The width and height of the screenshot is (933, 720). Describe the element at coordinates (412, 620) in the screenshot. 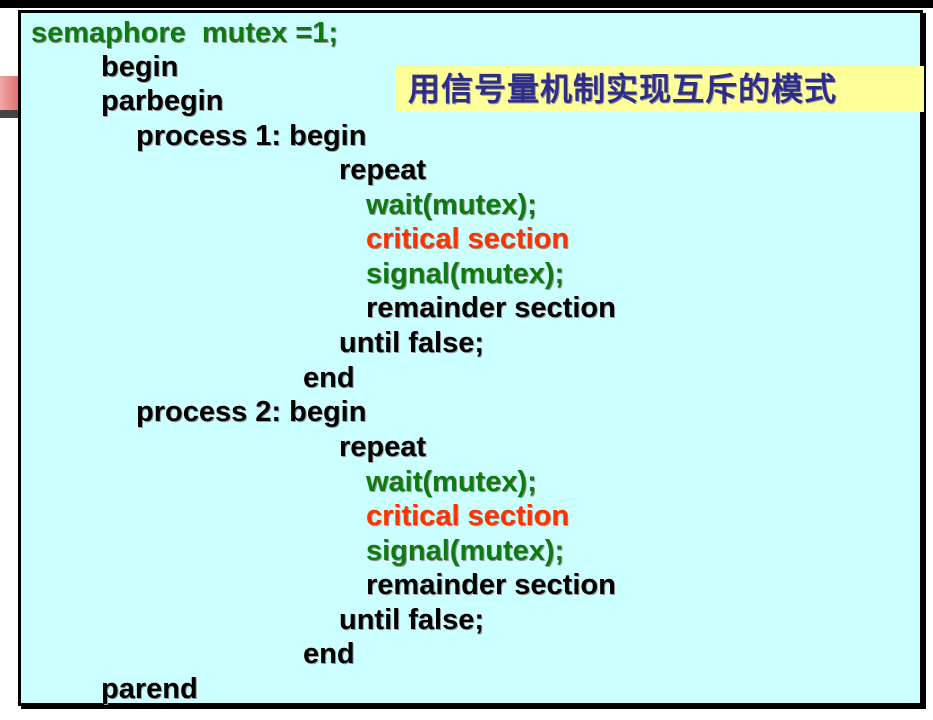

I see `process-2-until: until false;` at that location.